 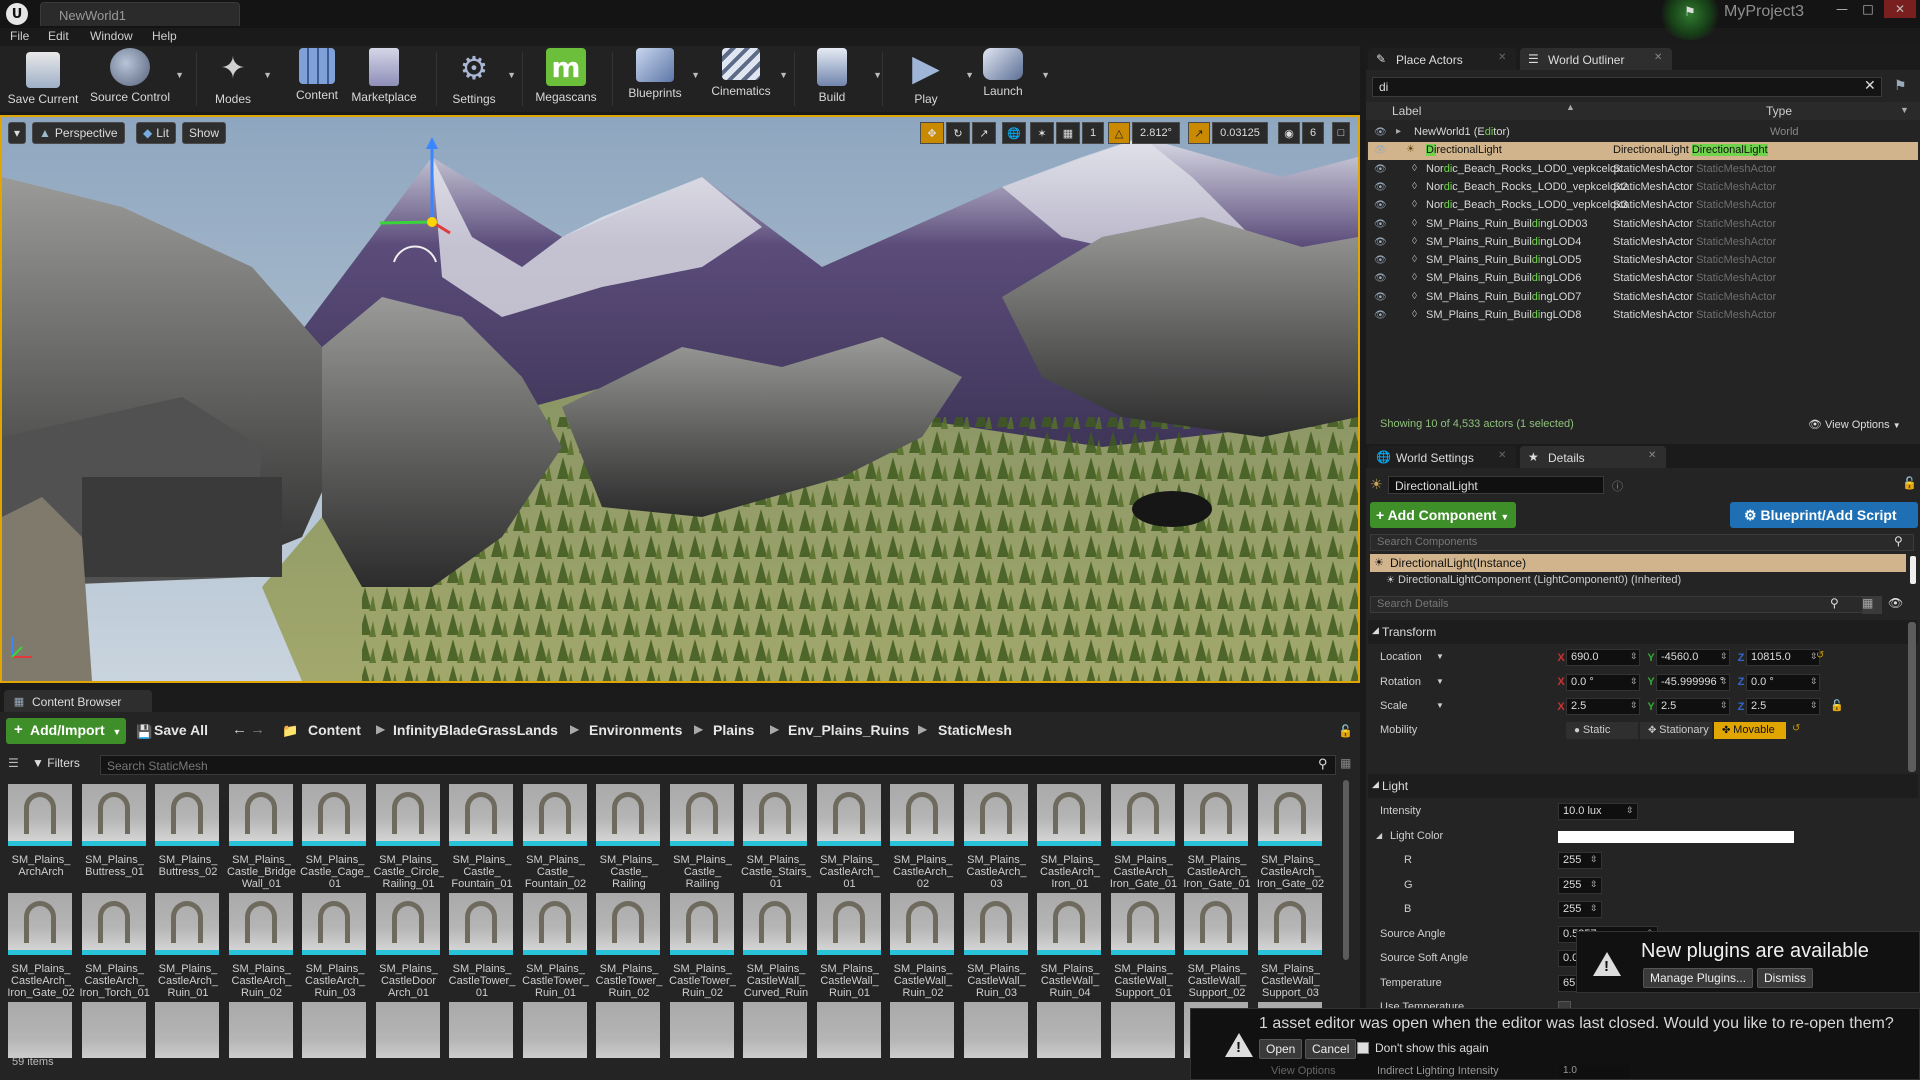 What do you see at coordinates (1617, 486) in the screenshot?
I see `help-icon: ⓘ` at bounding box center [1617, 486].